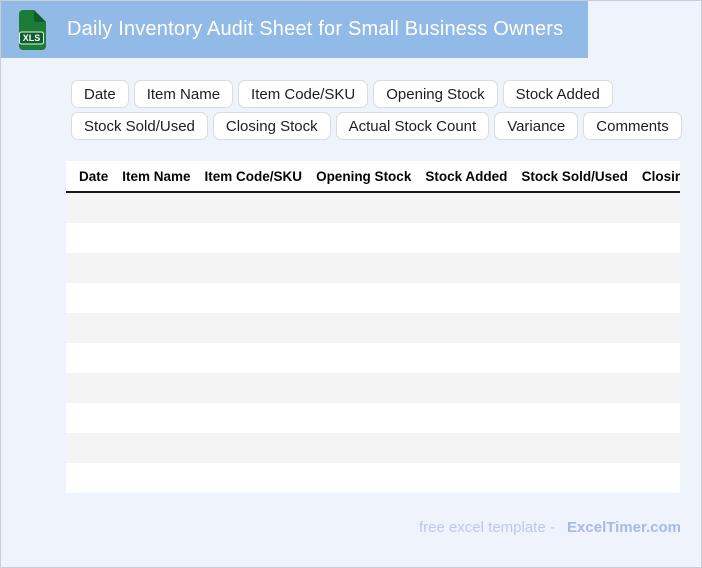 The width and height of the screenshot is (702, 568). I want to click on column-header-stock-added: Stock Added, so click(466, 176).